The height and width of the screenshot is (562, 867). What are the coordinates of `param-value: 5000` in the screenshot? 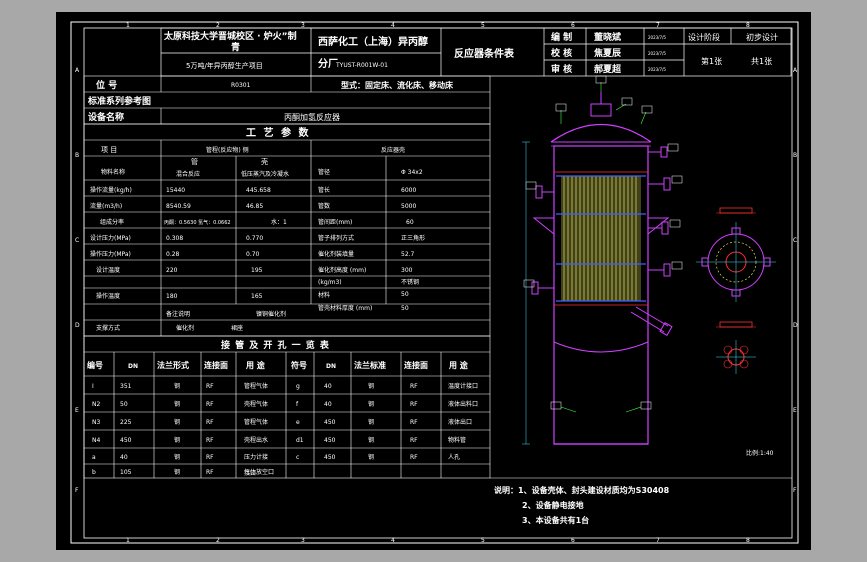 It's located at (408, 206).